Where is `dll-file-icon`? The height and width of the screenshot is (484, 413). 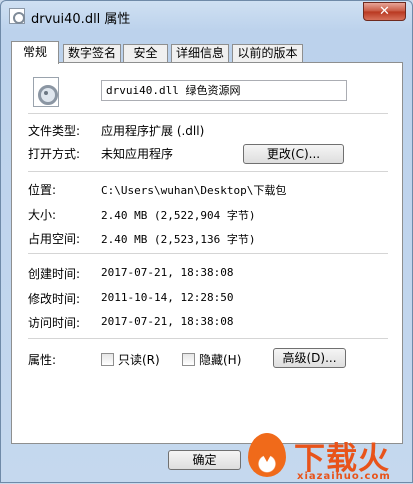
dll-file-icon is located at coordinates (17, 16).